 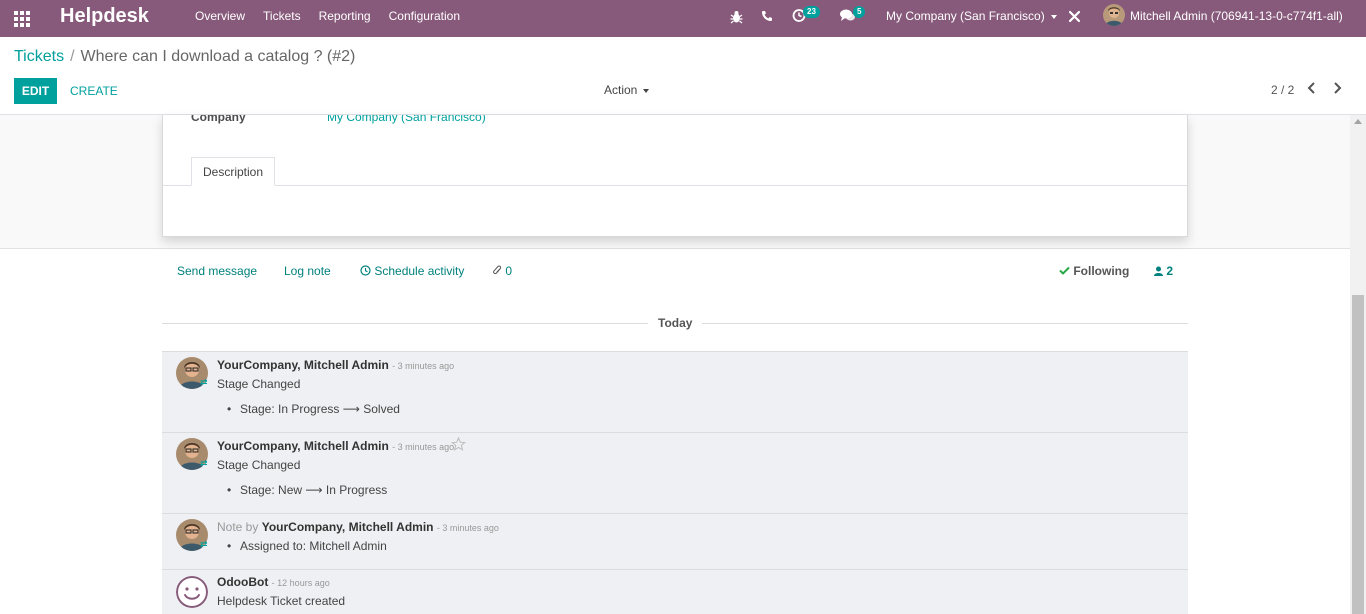 What do you see at coordinates (1337, 89) in the screenshot?
I see `chevron-right-icon` at bounding box center [1337, 89].